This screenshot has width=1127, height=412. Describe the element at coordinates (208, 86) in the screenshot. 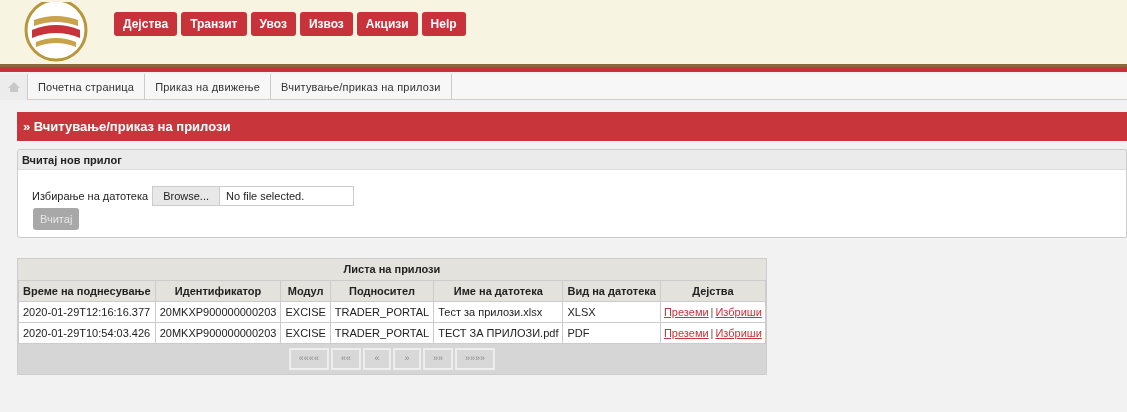

I see `breadcrumb-link: Приказ на движење` at that location.